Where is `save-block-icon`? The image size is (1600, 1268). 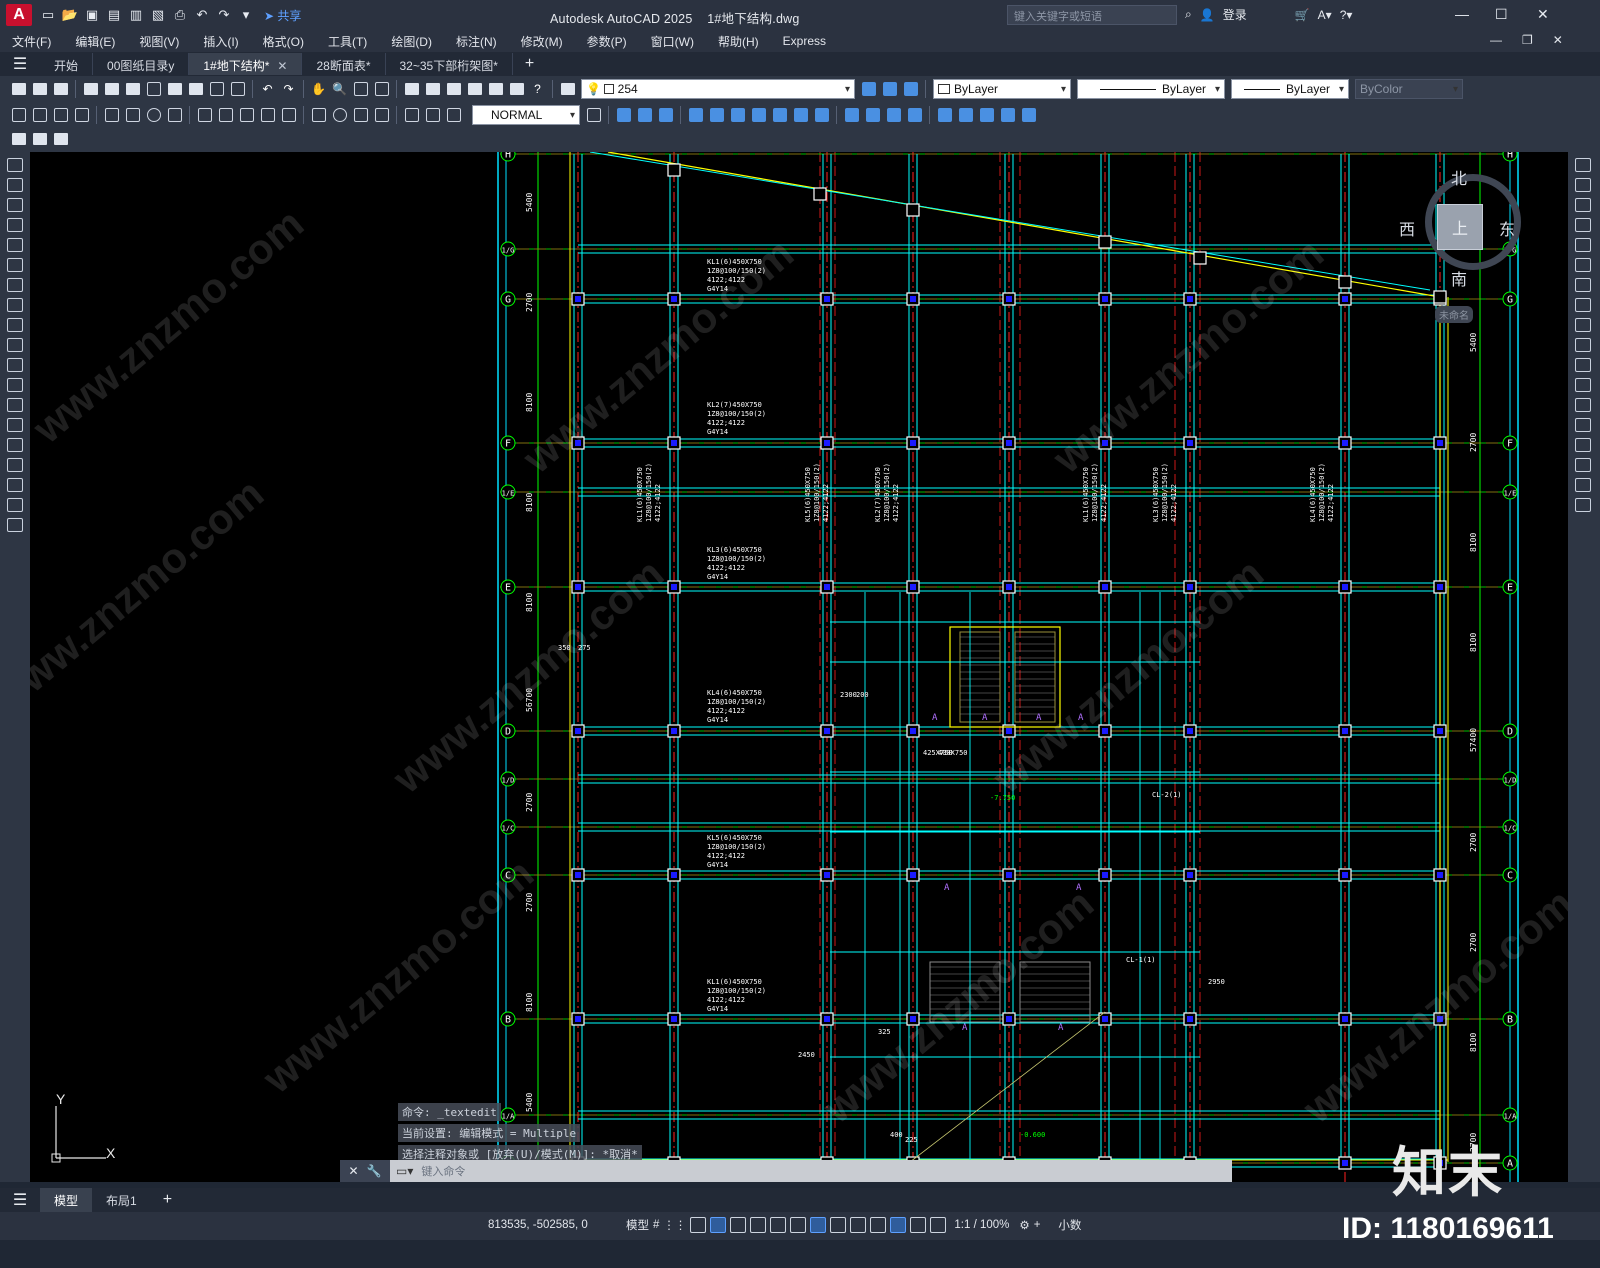 save-block-icon is located at coordinates (39, 139).